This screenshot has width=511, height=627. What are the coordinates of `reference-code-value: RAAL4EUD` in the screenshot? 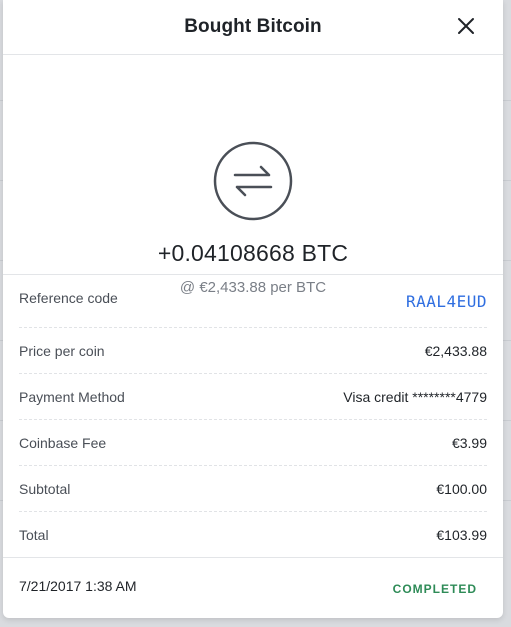 It's located at (446, 301).